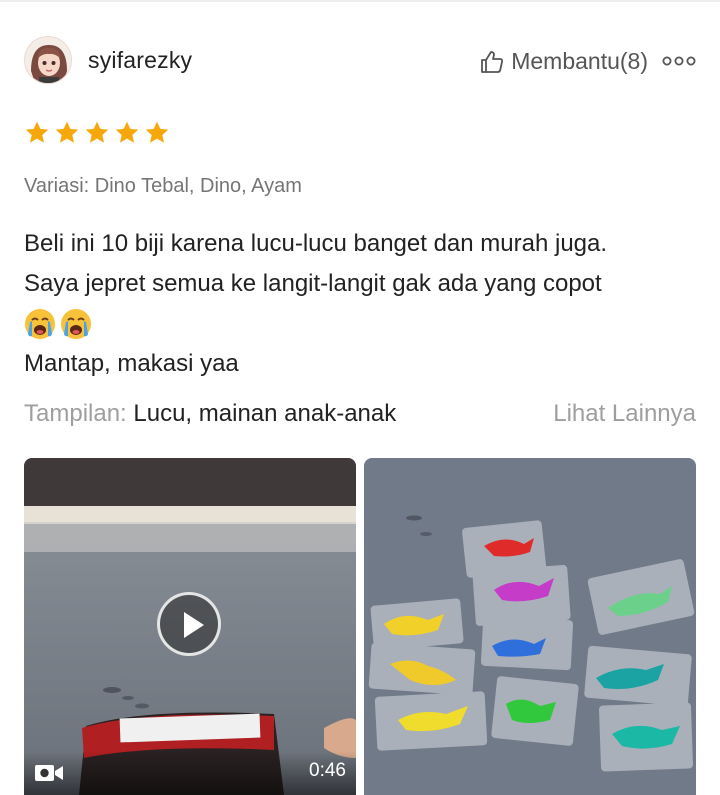 Image resolution: width=720 pixels, height=795 pixels. I want to click on rating-stars, so click(97, 133).